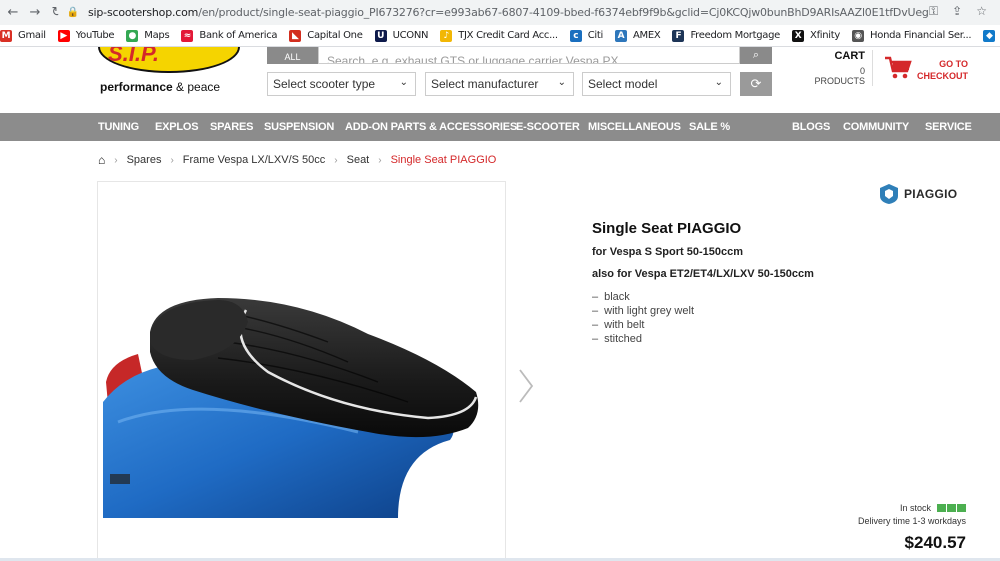 The height and width of the screenshot is (561, 1000). I want to click on back-icon: ←, so click(13, 13).